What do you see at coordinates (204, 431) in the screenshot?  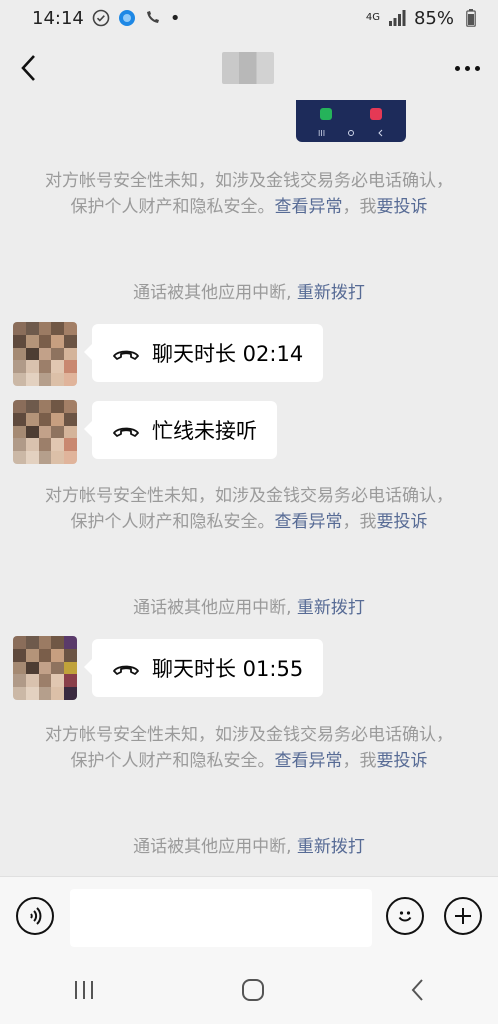 I see `missed-call-label: 忙线未接听` at bounding box center [204, 431].